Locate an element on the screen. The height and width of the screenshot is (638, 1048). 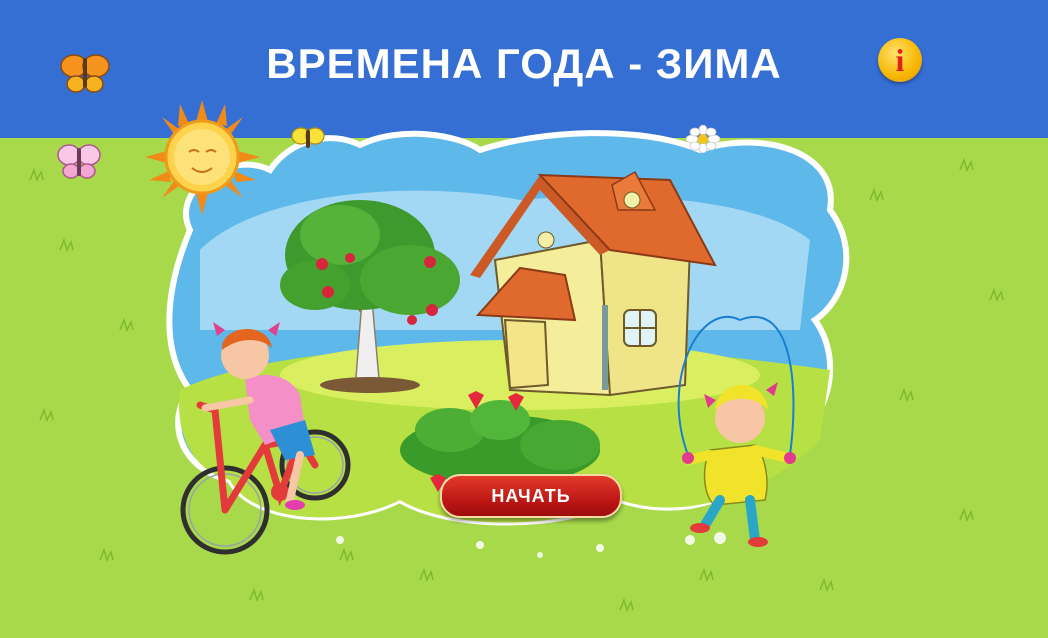
start-button-label: НАЧАТЬ is located at coordinates (531, 495).